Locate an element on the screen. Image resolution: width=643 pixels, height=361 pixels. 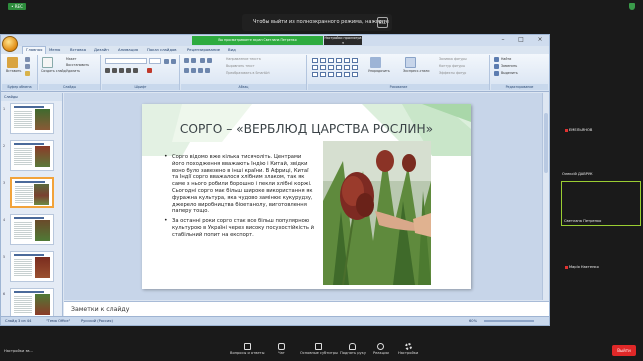
close-icon: × is located at coordinates (540, 40).